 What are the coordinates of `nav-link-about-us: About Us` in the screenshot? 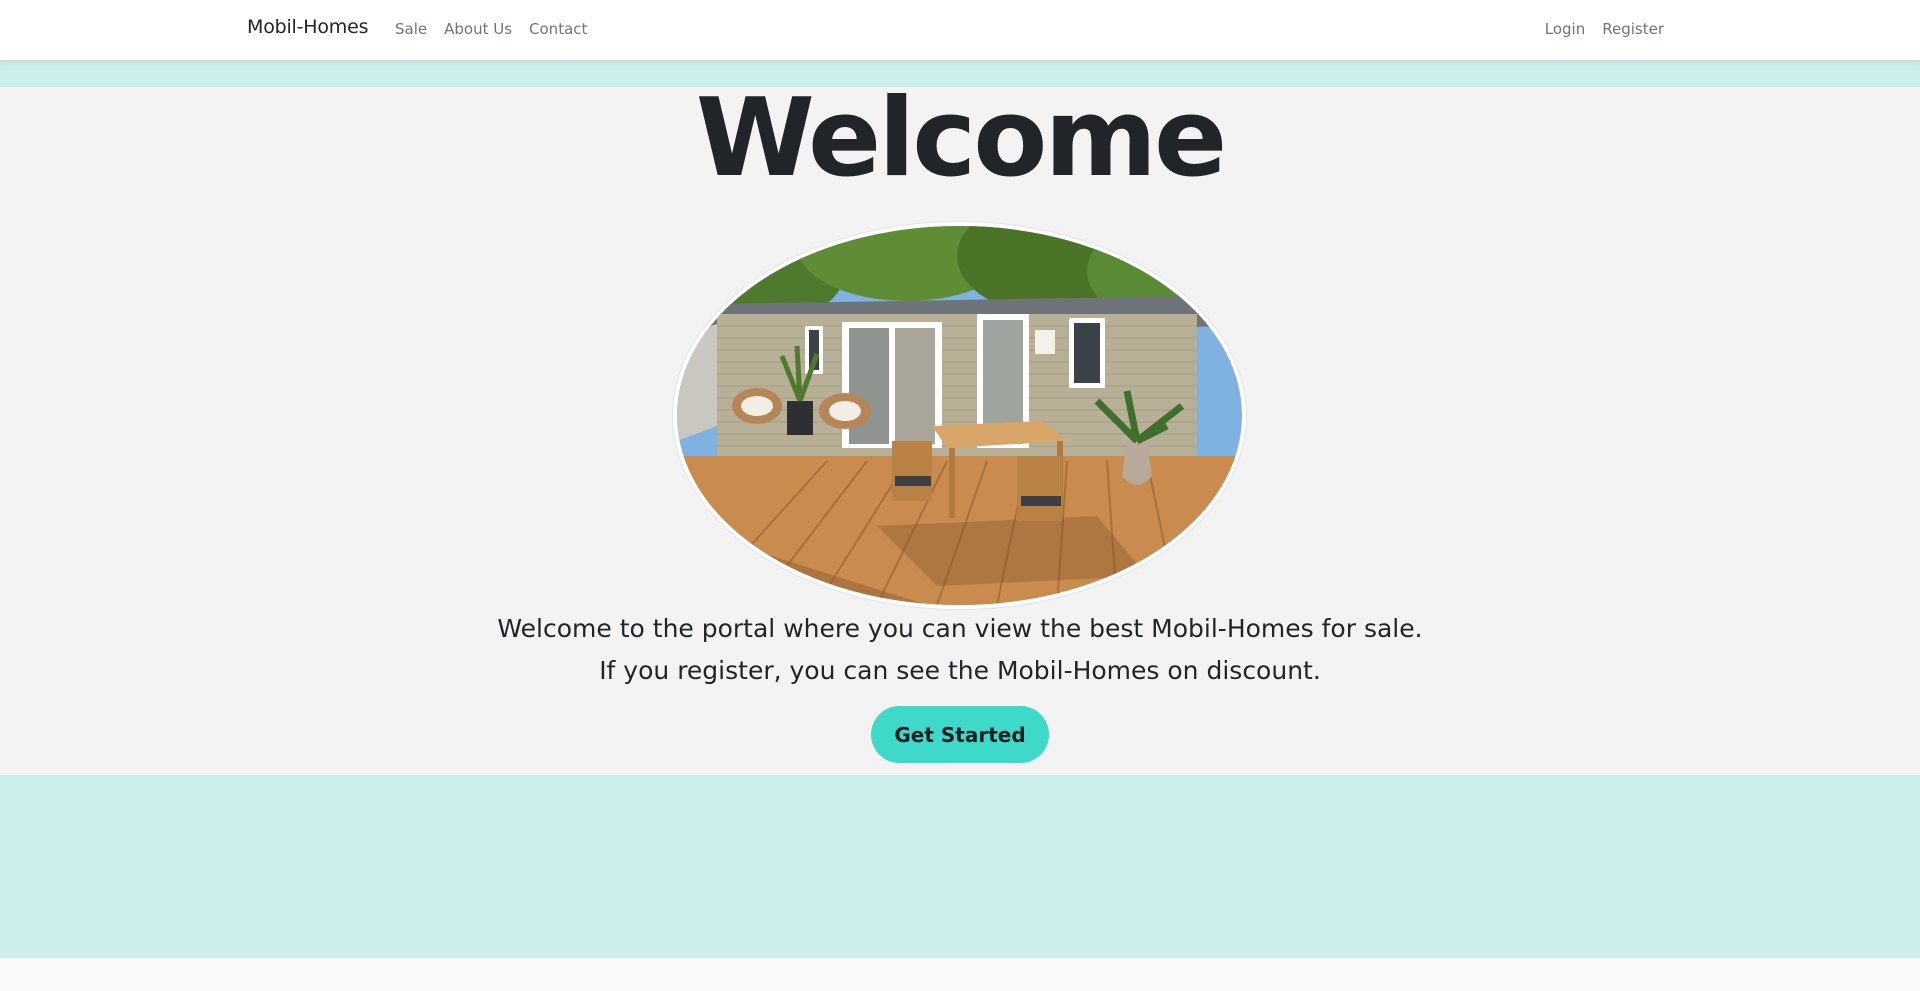 It's located at (478, 29).